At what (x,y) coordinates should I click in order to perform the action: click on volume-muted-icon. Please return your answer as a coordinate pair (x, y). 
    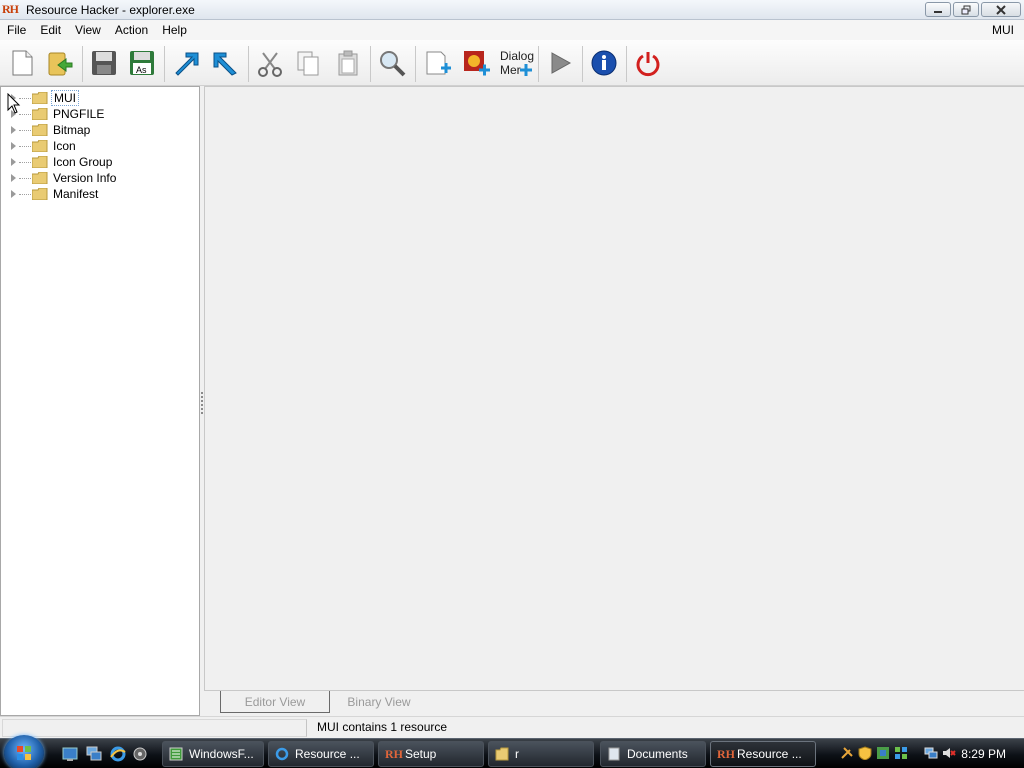
    Looking at the image, I should click on (949, 753).